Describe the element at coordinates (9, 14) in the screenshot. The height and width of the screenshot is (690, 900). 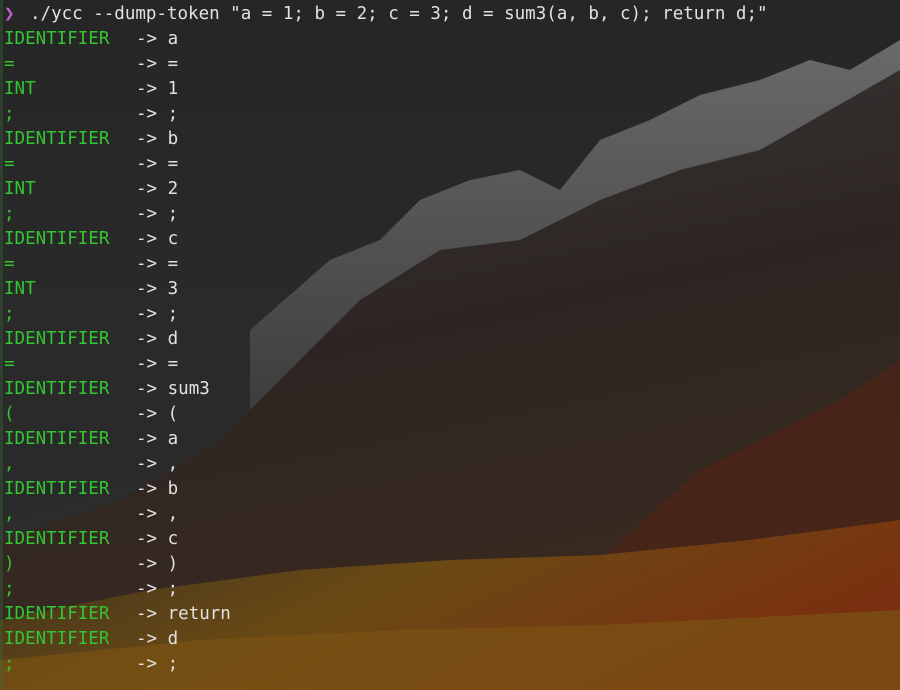
I see `prompt-chevron-icon: ❯` at that location.